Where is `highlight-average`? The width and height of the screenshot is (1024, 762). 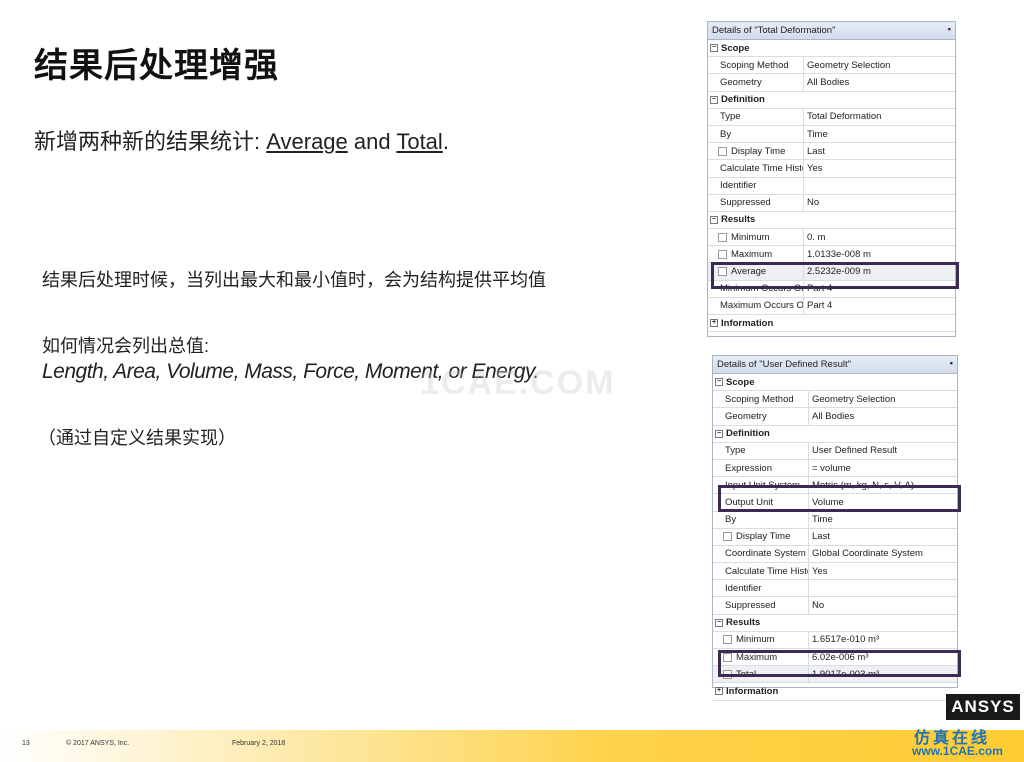
highlight-average is located at coordinates (835, 275).